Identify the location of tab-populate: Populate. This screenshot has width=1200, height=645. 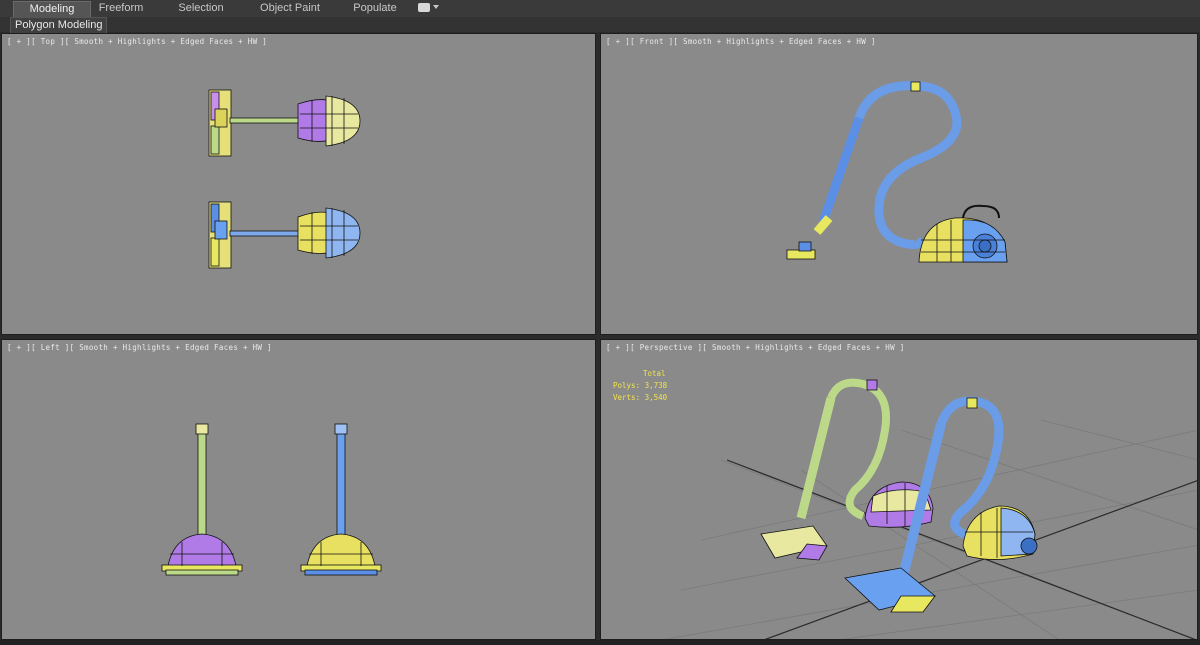
(375, 8).